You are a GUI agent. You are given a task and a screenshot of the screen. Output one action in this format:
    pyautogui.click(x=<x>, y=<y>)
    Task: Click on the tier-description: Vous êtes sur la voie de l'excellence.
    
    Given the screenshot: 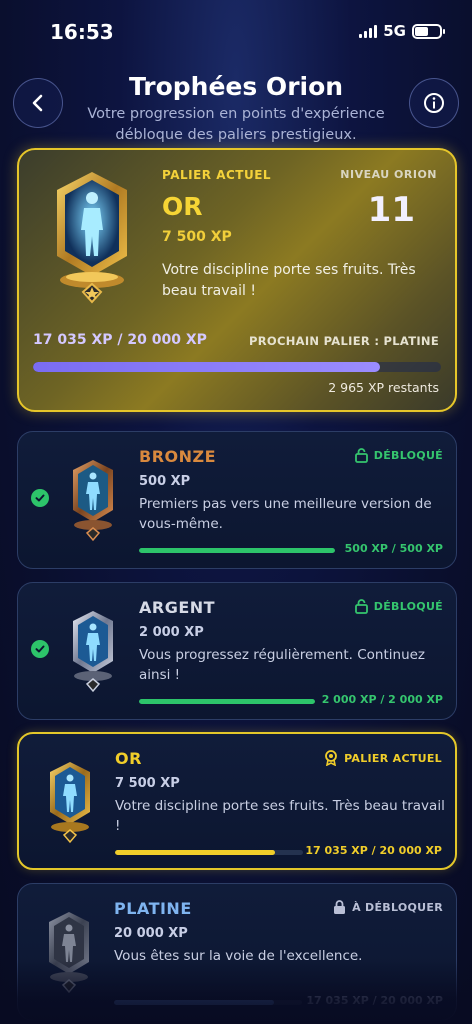 What is the action you would take?
    pyautogui.click(x=238, y=956)
    